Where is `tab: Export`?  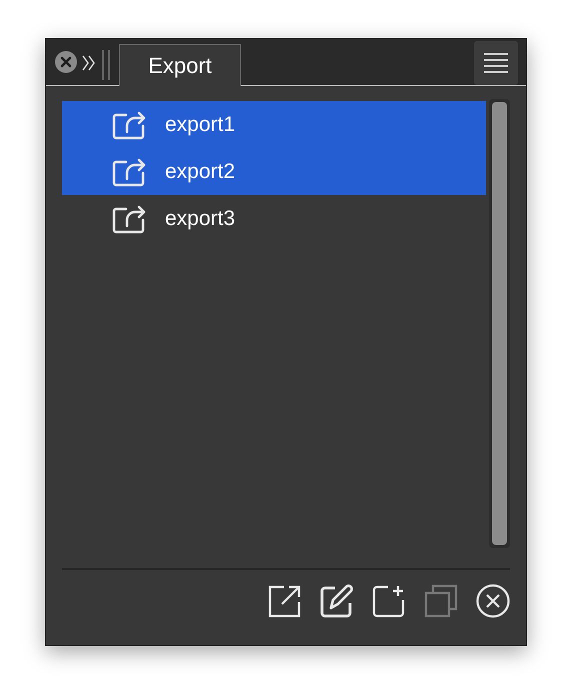 tab: Export is located at coordinates (180, 65).